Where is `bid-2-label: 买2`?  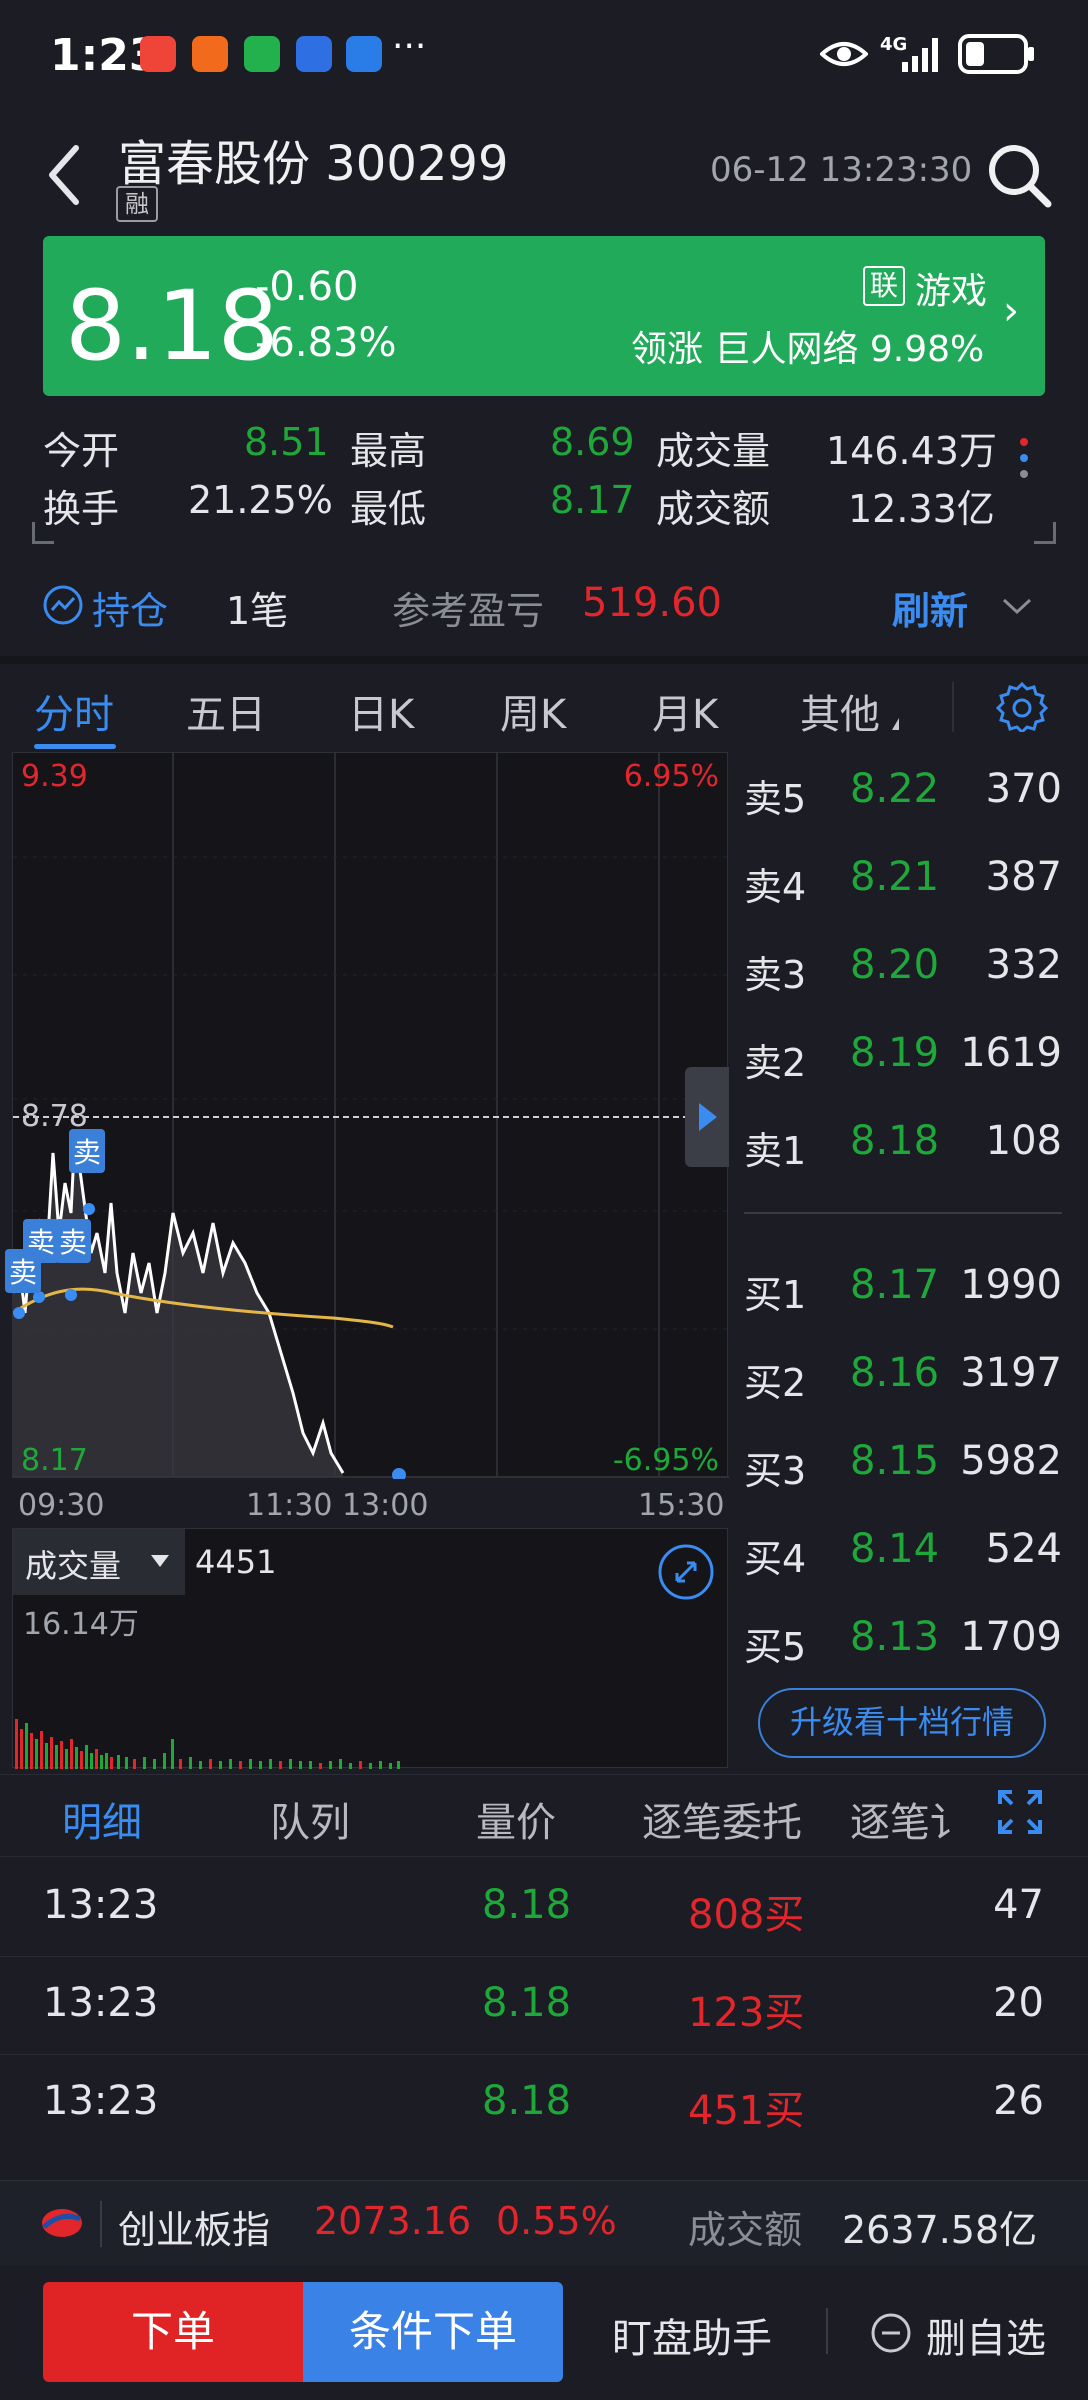 bid-2-label: 买2 is located at coordinates (775, 1383).